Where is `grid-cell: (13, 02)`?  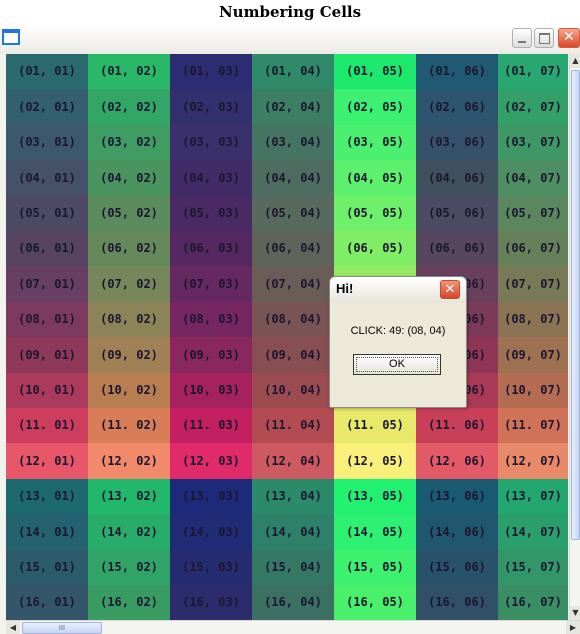 grid-cell: (13, 02) is located at coordinates (129, 496).